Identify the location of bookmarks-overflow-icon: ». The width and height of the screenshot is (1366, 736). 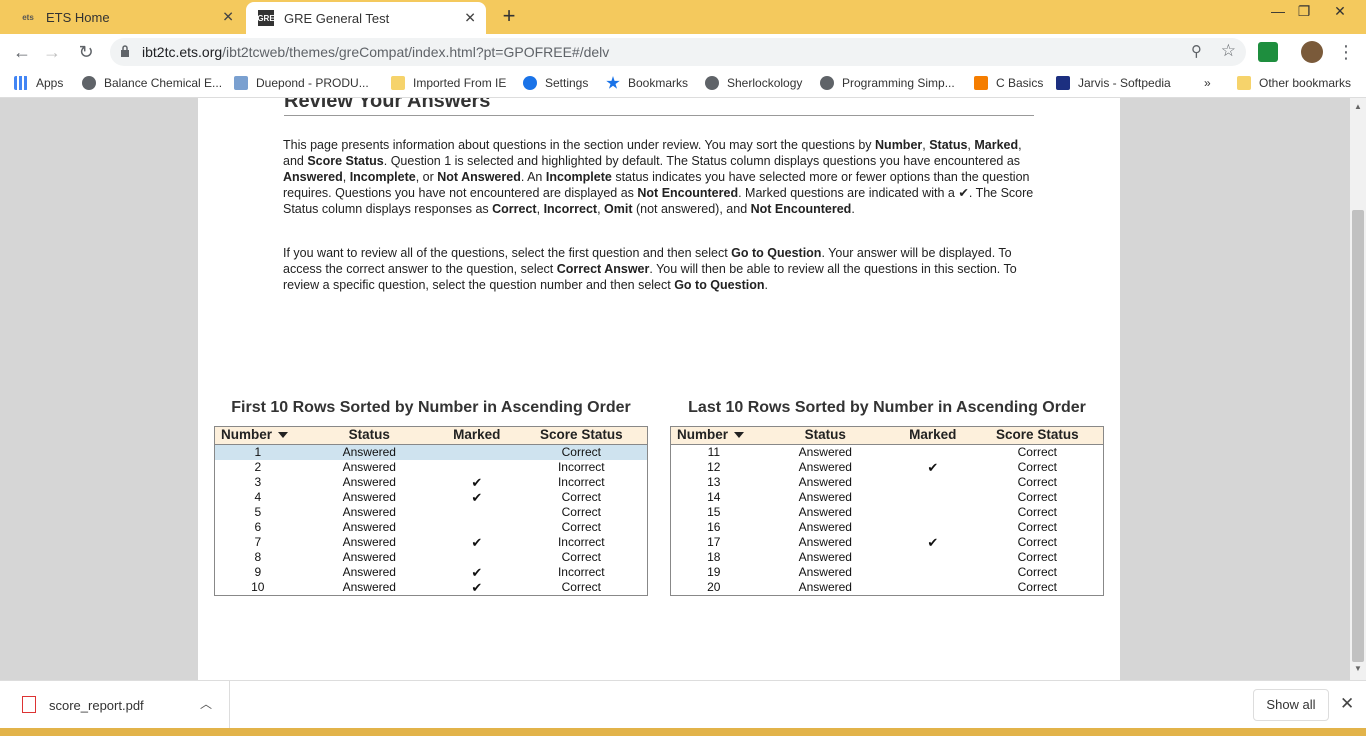
(1207, 83).